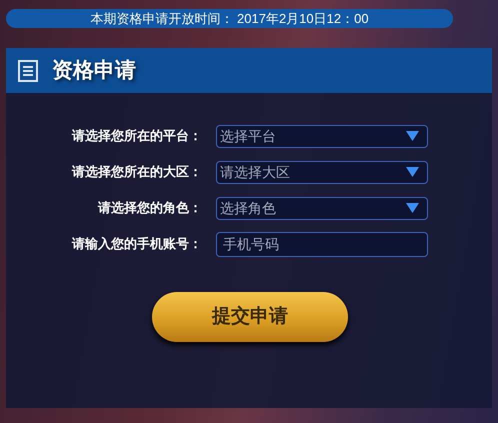 Image resolution: width=498 pixels, height=423 pixels. I want to click on panel-title: 资格申请, so click(94, 71).